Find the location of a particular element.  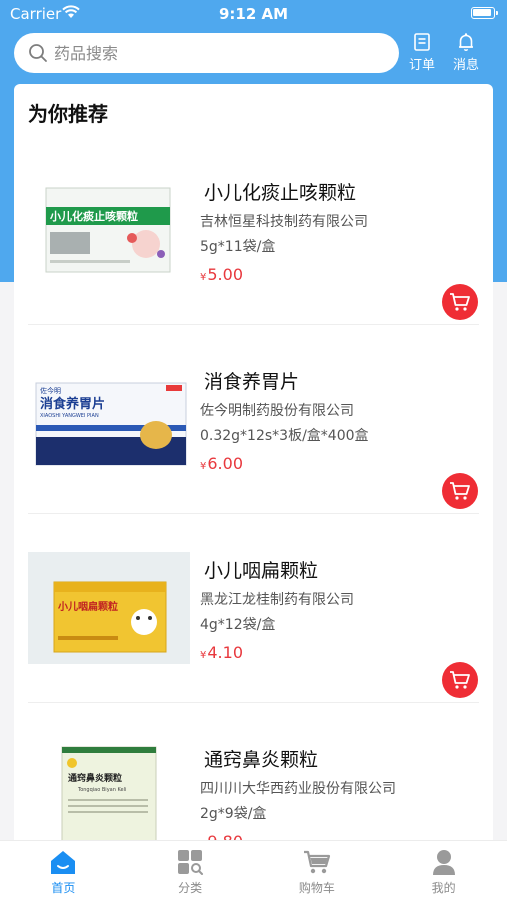

product-maker: 四川川大华西药业股份有限公司 is located at coordinates (298, 789).